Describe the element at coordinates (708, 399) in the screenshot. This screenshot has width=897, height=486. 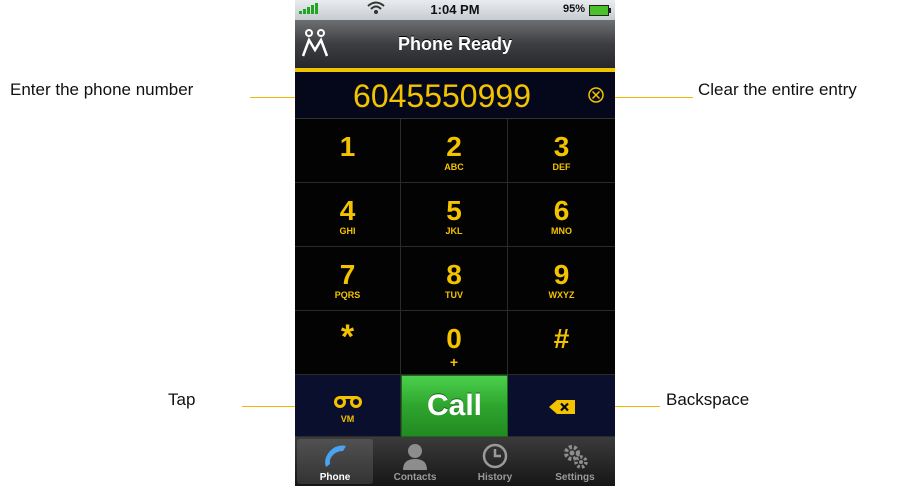
I see `callout-backspace: Backspace` at that location.